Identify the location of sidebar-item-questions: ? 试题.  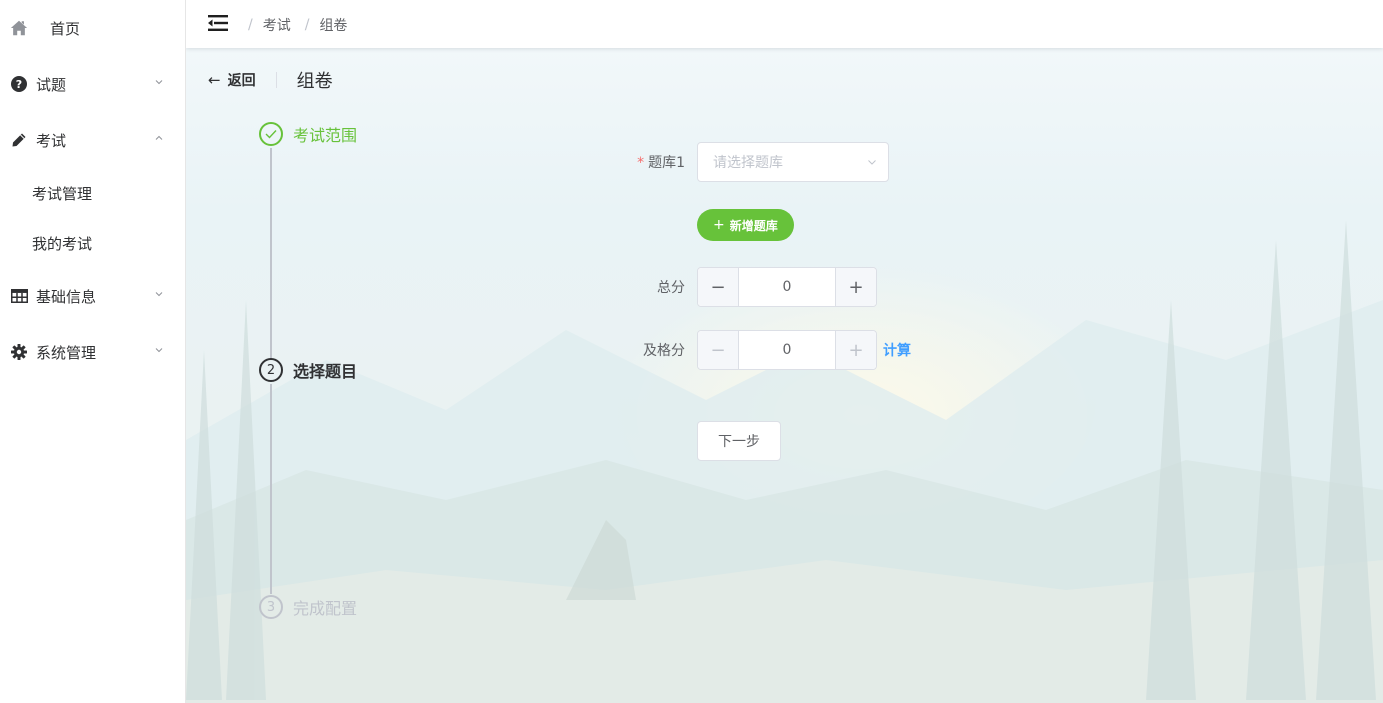
(92, 84).